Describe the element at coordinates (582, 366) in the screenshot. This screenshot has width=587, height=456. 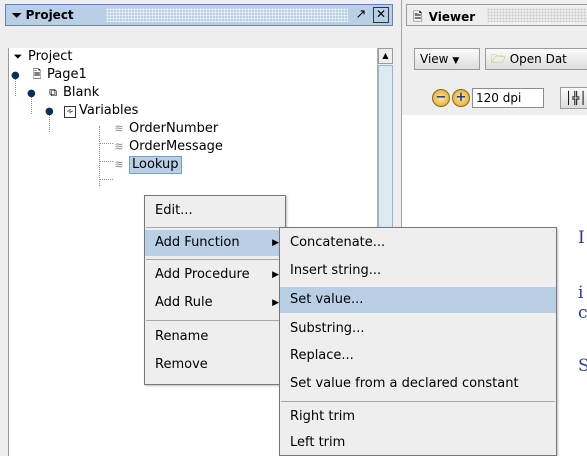
I see `canvas-text: S` at that location.